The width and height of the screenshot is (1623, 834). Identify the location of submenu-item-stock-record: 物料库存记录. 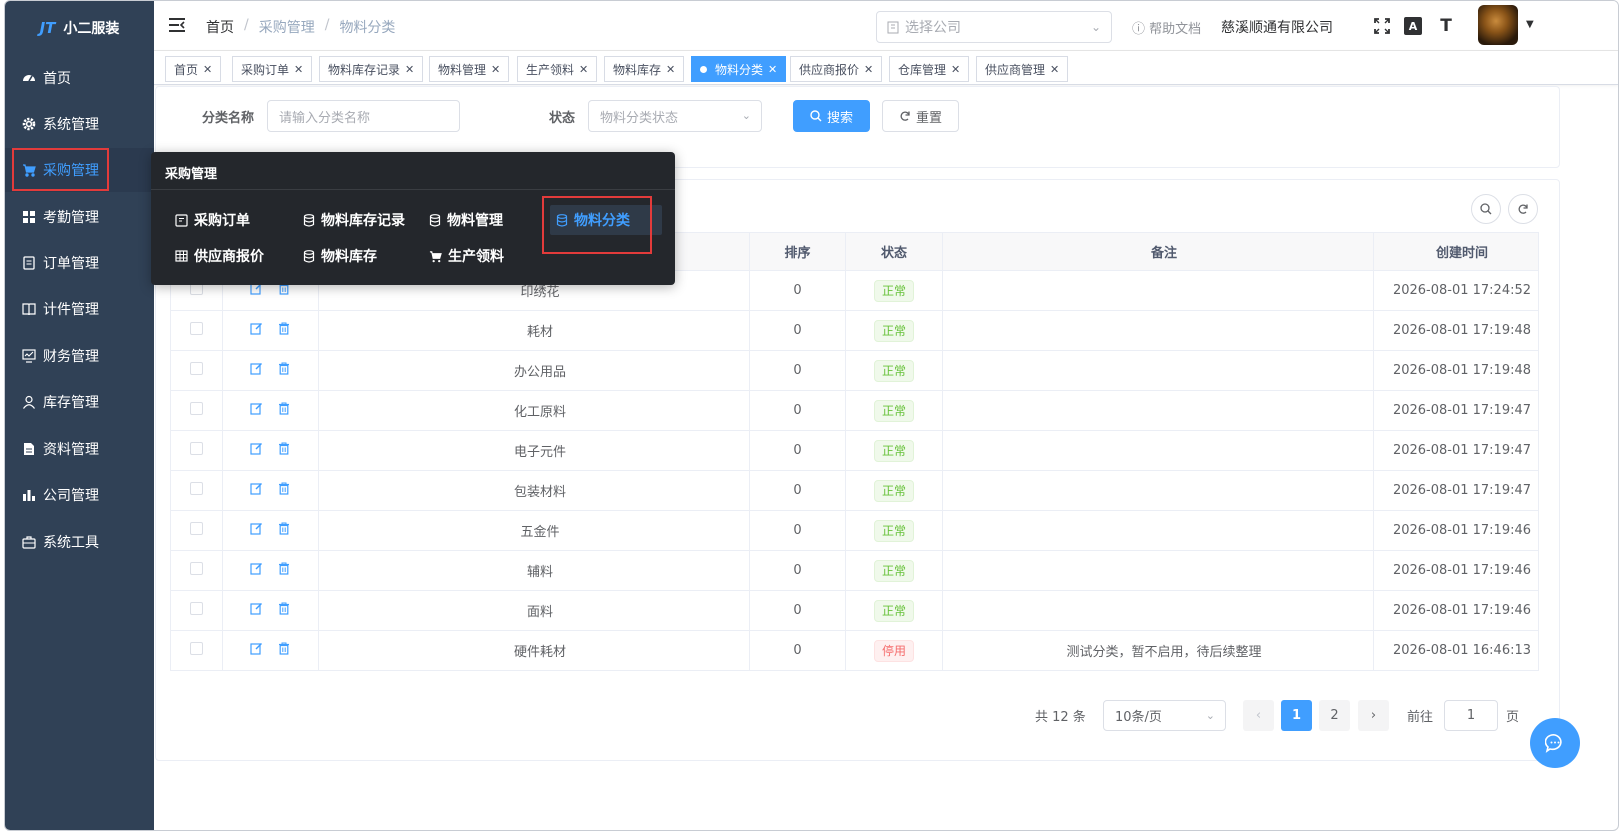
(354, 220).